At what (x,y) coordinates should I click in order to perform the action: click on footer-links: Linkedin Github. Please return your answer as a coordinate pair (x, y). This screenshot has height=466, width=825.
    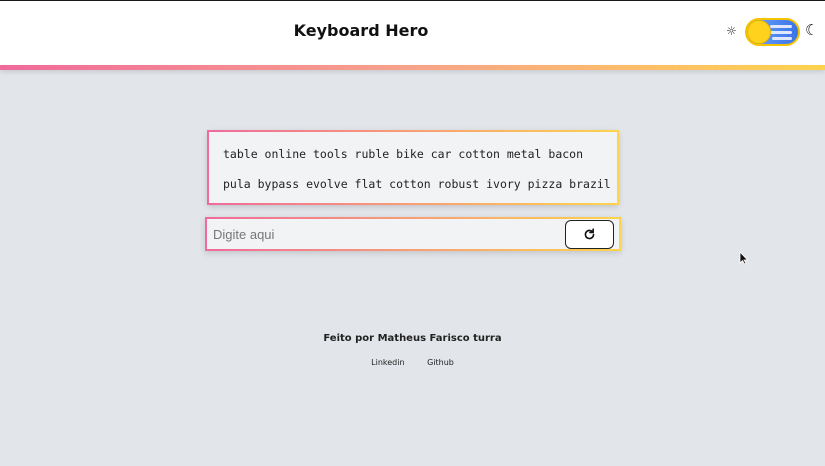
    Looking at the image, I should click on (412, 362).